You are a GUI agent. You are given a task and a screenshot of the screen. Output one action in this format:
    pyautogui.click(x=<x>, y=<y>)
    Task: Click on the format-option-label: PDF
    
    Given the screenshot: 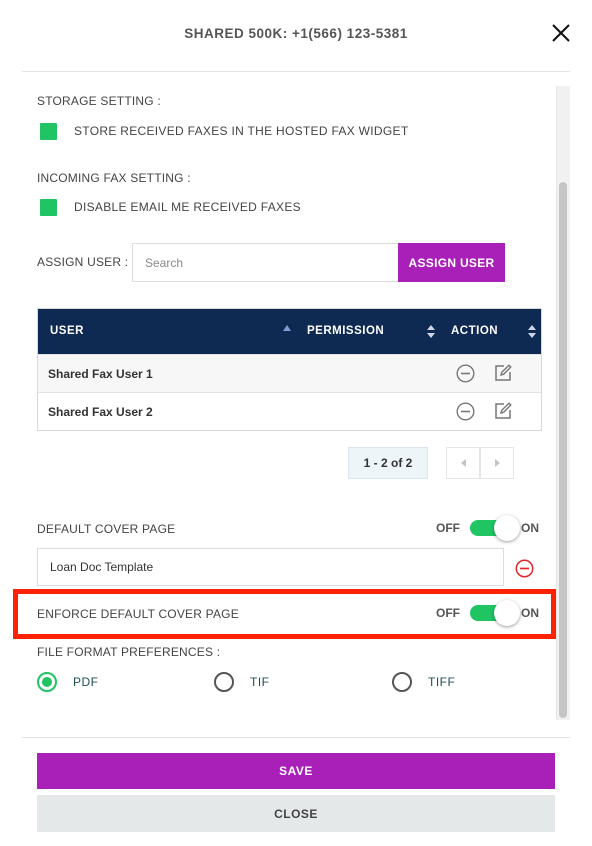 What is the action you would take?
    pyautogui.click(x=86, y=682)
    